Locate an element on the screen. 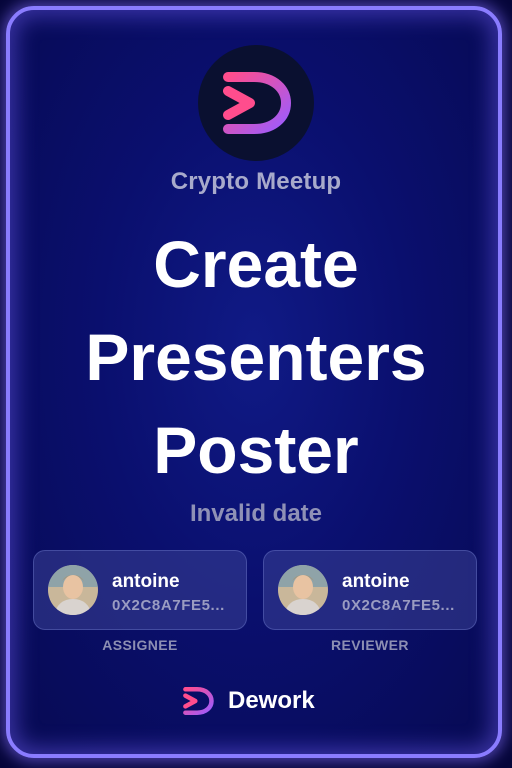  assignee-name: antoine is located at coordinates (146, 581).